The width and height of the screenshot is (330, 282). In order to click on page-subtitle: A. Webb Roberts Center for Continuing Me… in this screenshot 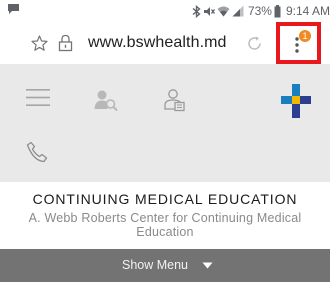, I will do `click(165, 225)`.